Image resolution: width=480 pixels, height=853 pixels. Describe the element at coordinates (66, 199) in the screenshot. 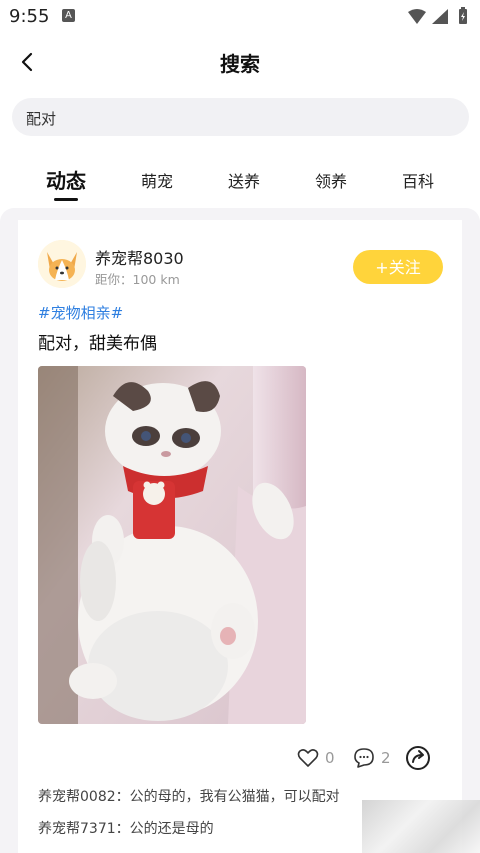

I see `active-tab-indicator` at that location.